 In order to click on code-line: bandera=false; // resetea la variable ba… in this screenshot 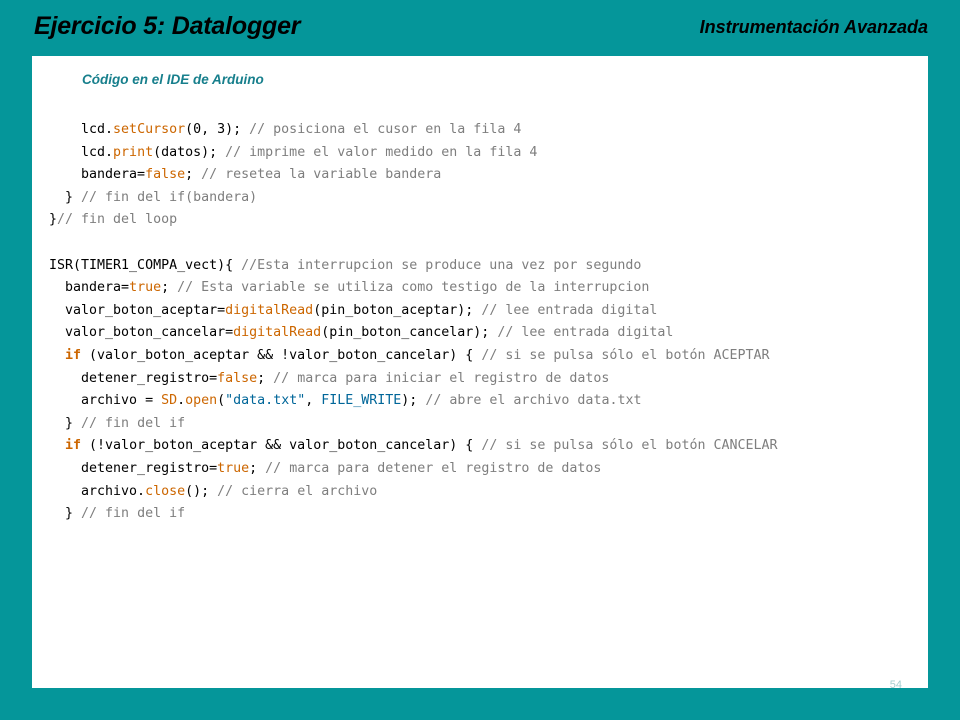, I will do `click(413, 175)`.